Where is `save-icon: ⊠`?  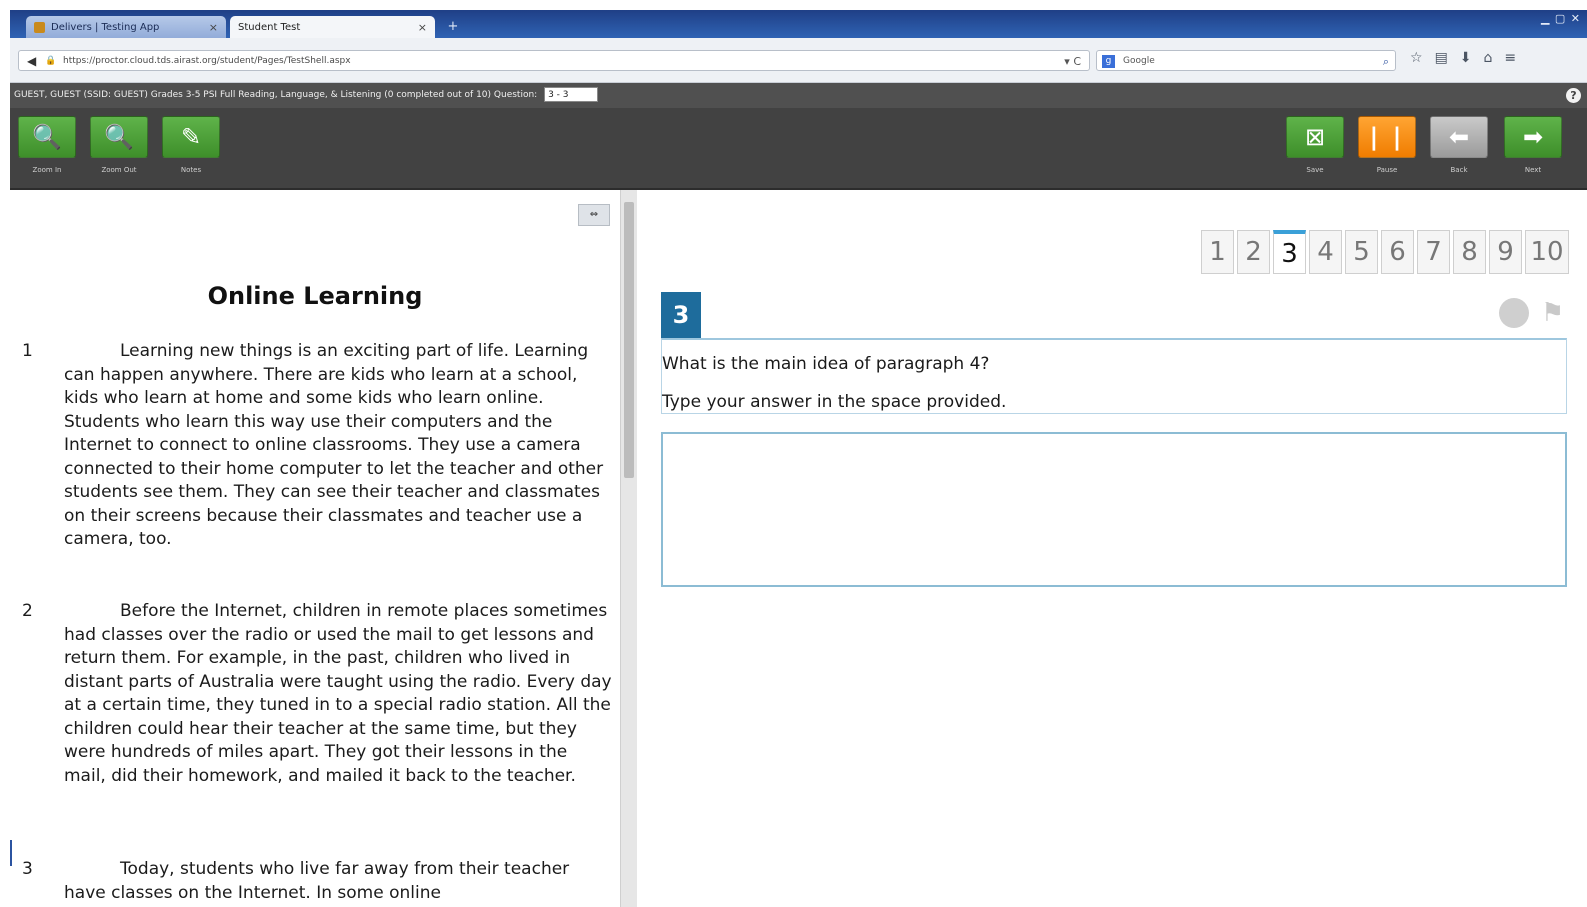 save-icon: ⊠ is located at coordinates (1315, 137).